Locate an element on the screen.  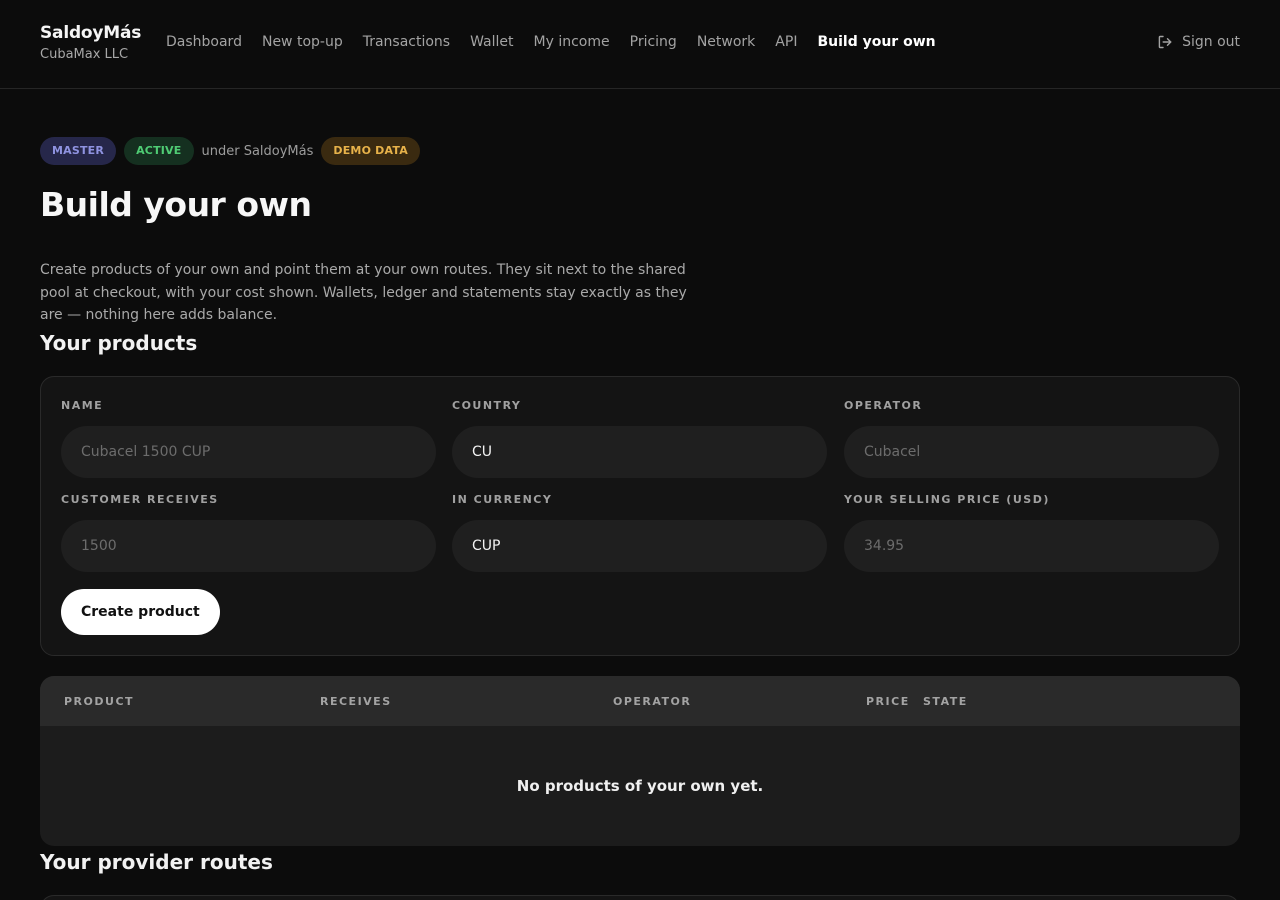
operator-label: OPERATOR is located at coordinates (883, 405).